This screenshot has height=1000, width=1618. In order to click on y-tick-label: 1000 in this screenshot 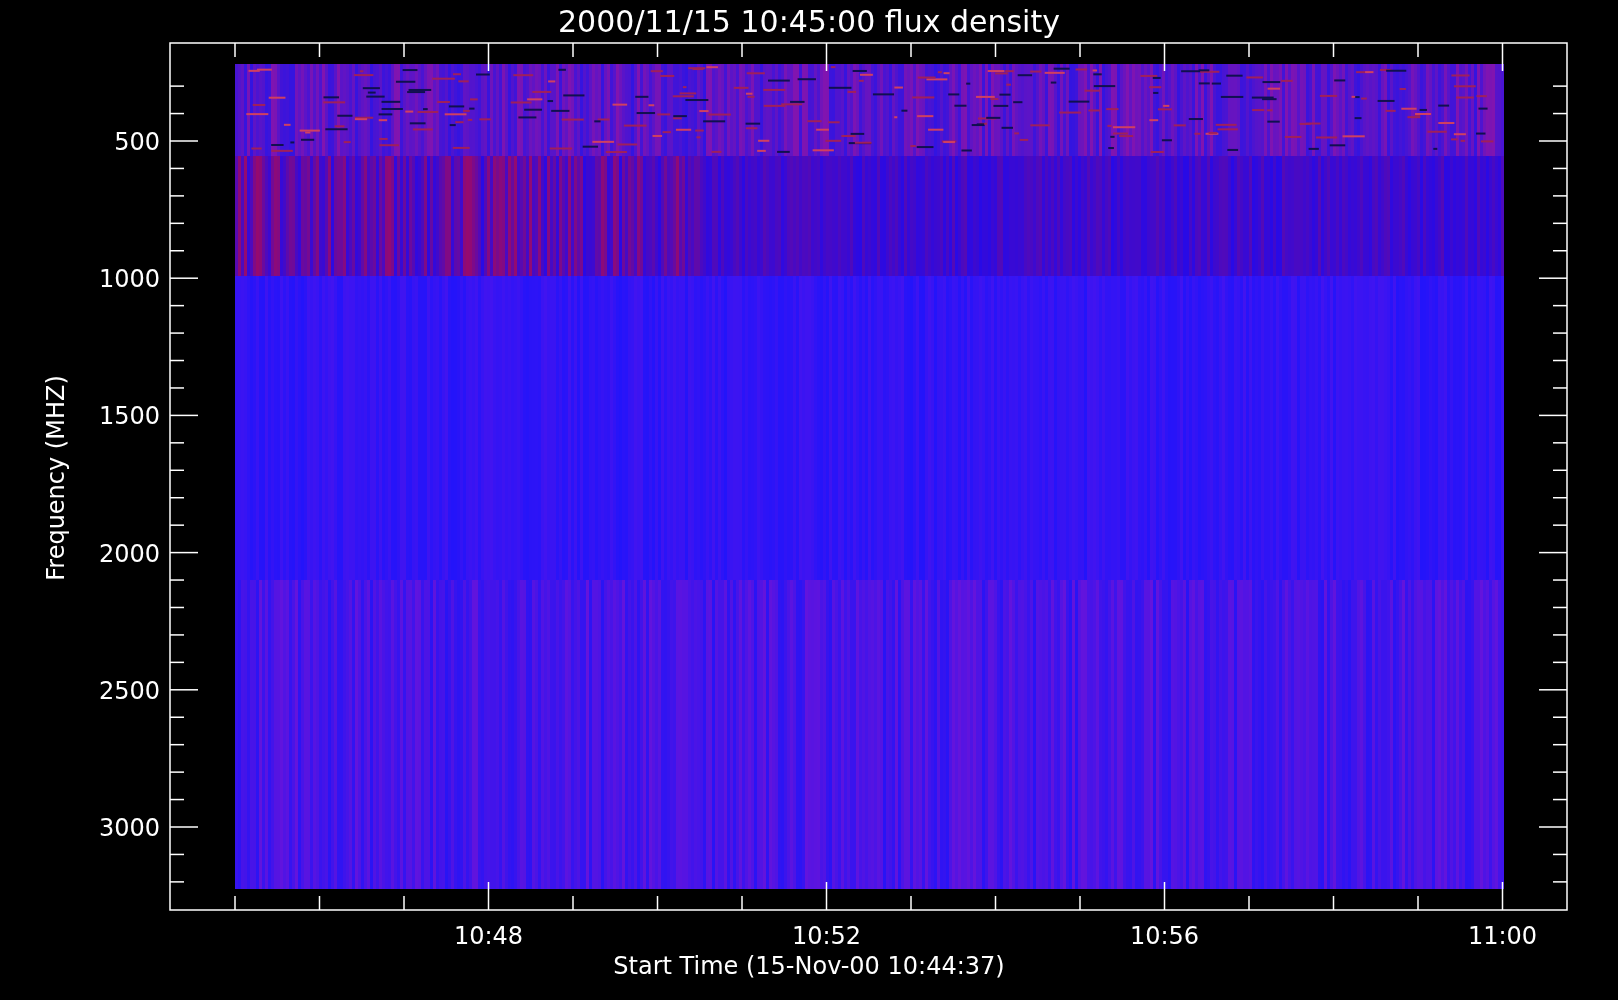, I will do `click(129, 279)`.